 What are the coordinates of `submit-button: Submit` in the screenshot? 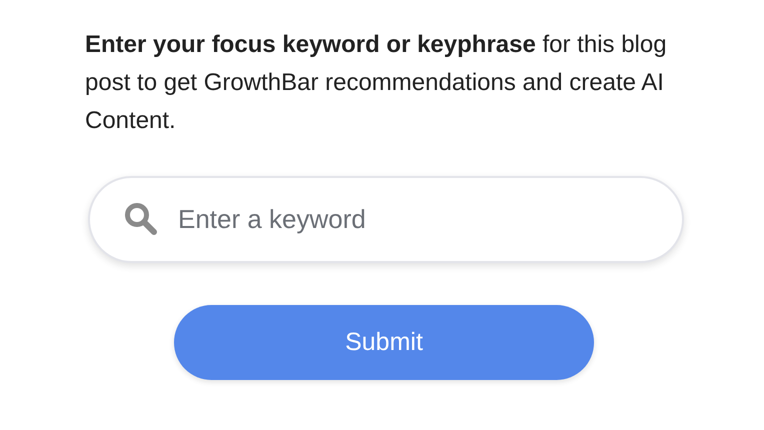 It's located at (384, 342).